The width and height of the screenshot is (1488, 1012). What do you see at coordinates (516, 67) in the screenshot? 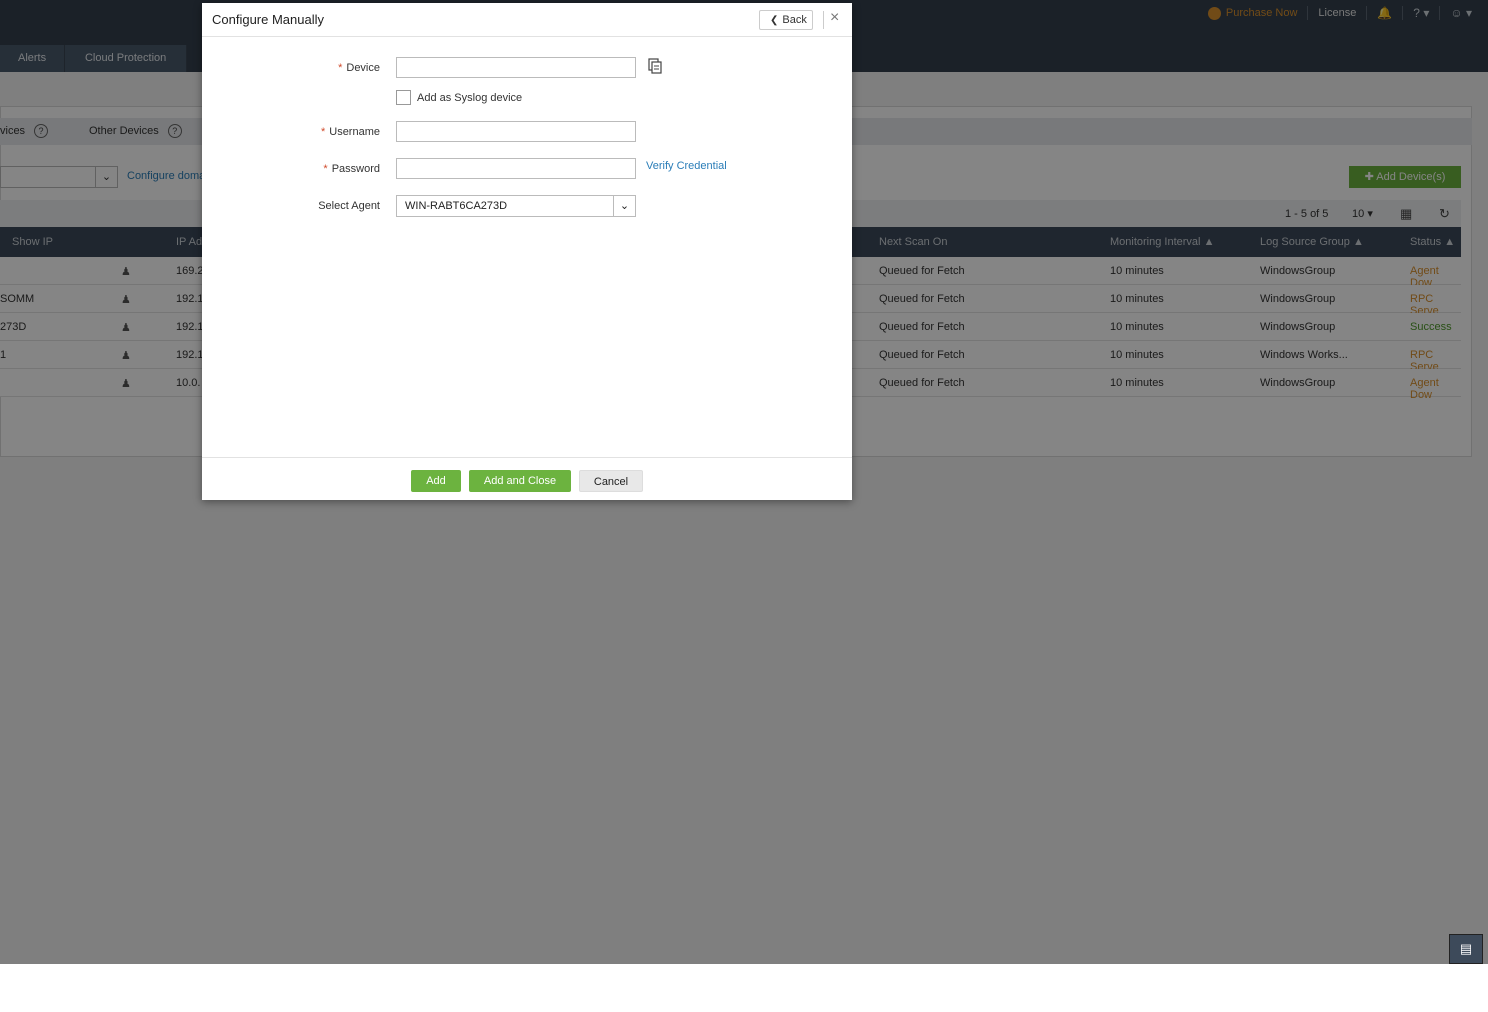
I see `device-input` at bounding box center [516, 67].